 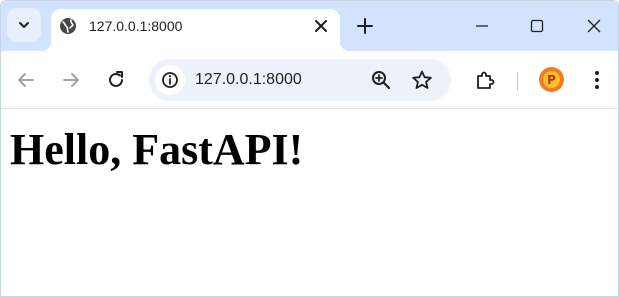 What do you see at coordinates (485, 80) in the screenshot?
I see `extensions-icon` at bounding box center [485, 80].